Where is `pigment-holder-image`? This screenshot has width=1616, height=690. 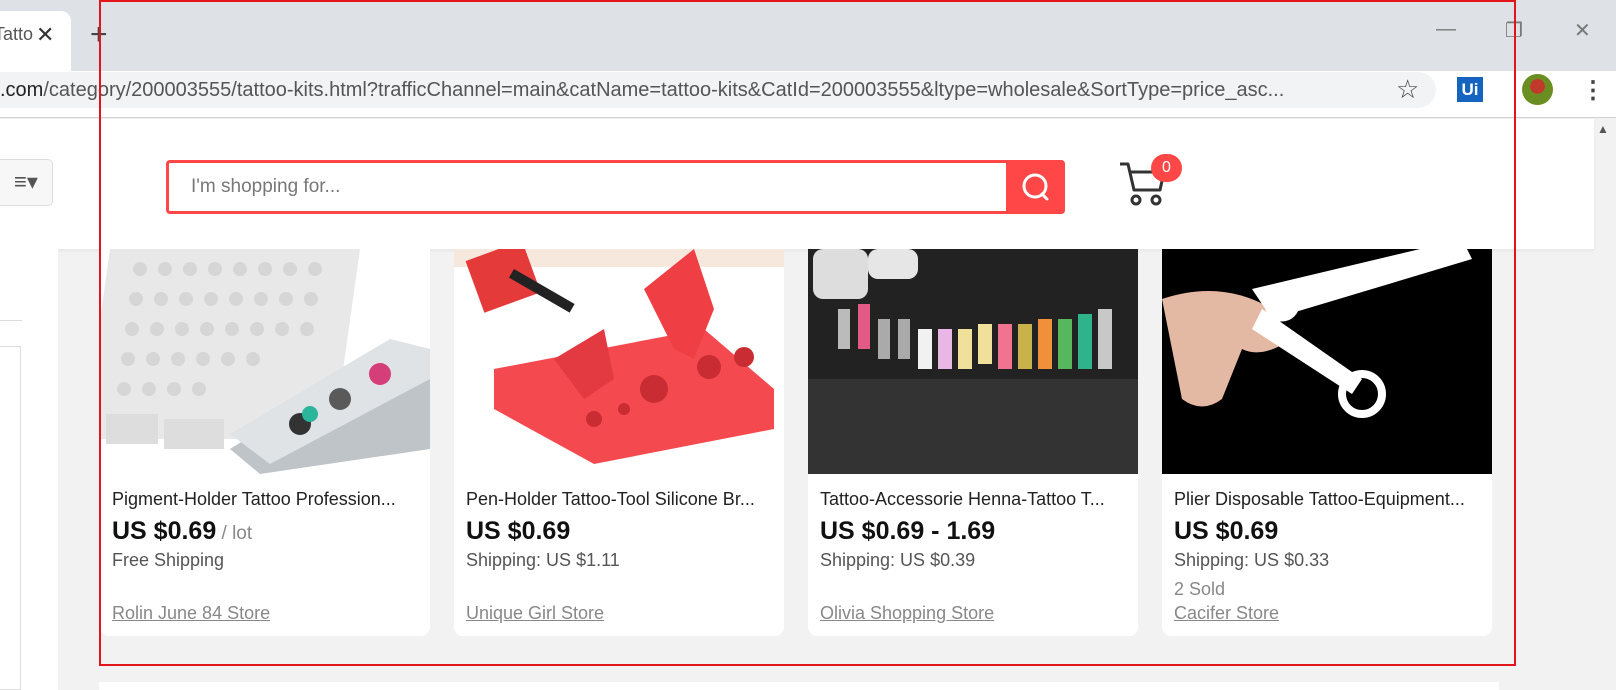
pigment-holder-image is located at coordinates (265, 361).